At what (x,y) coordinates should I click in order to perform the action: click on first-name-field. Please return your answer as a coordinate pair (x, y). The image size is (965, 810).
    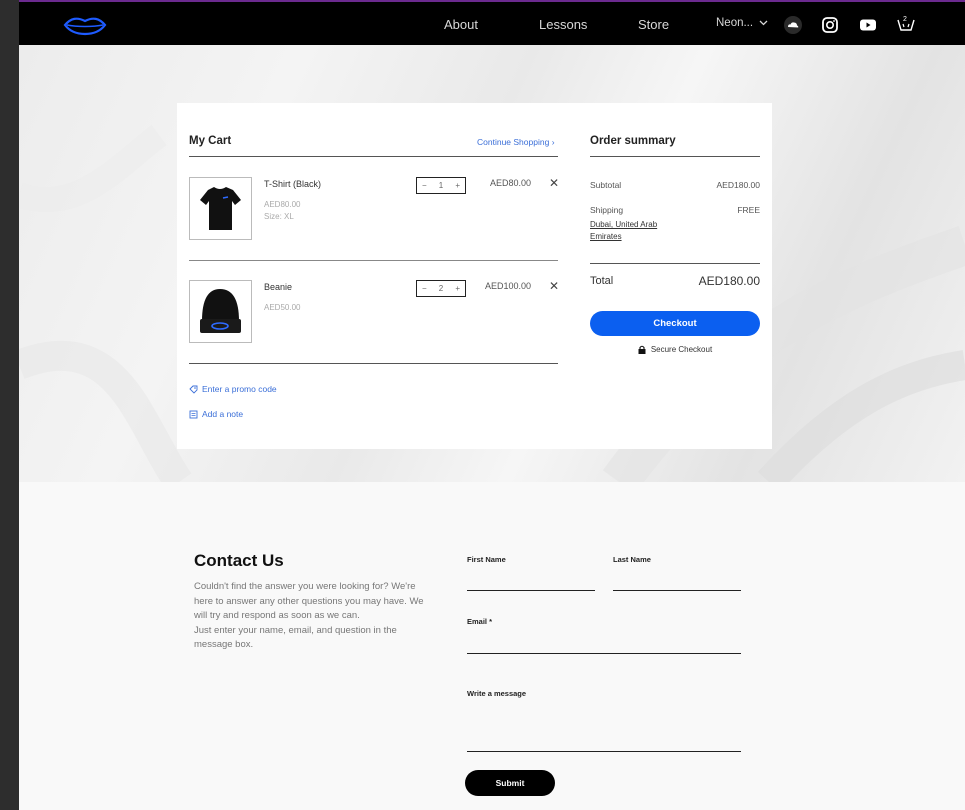
    Looking at the image, I should click on (531, 590).